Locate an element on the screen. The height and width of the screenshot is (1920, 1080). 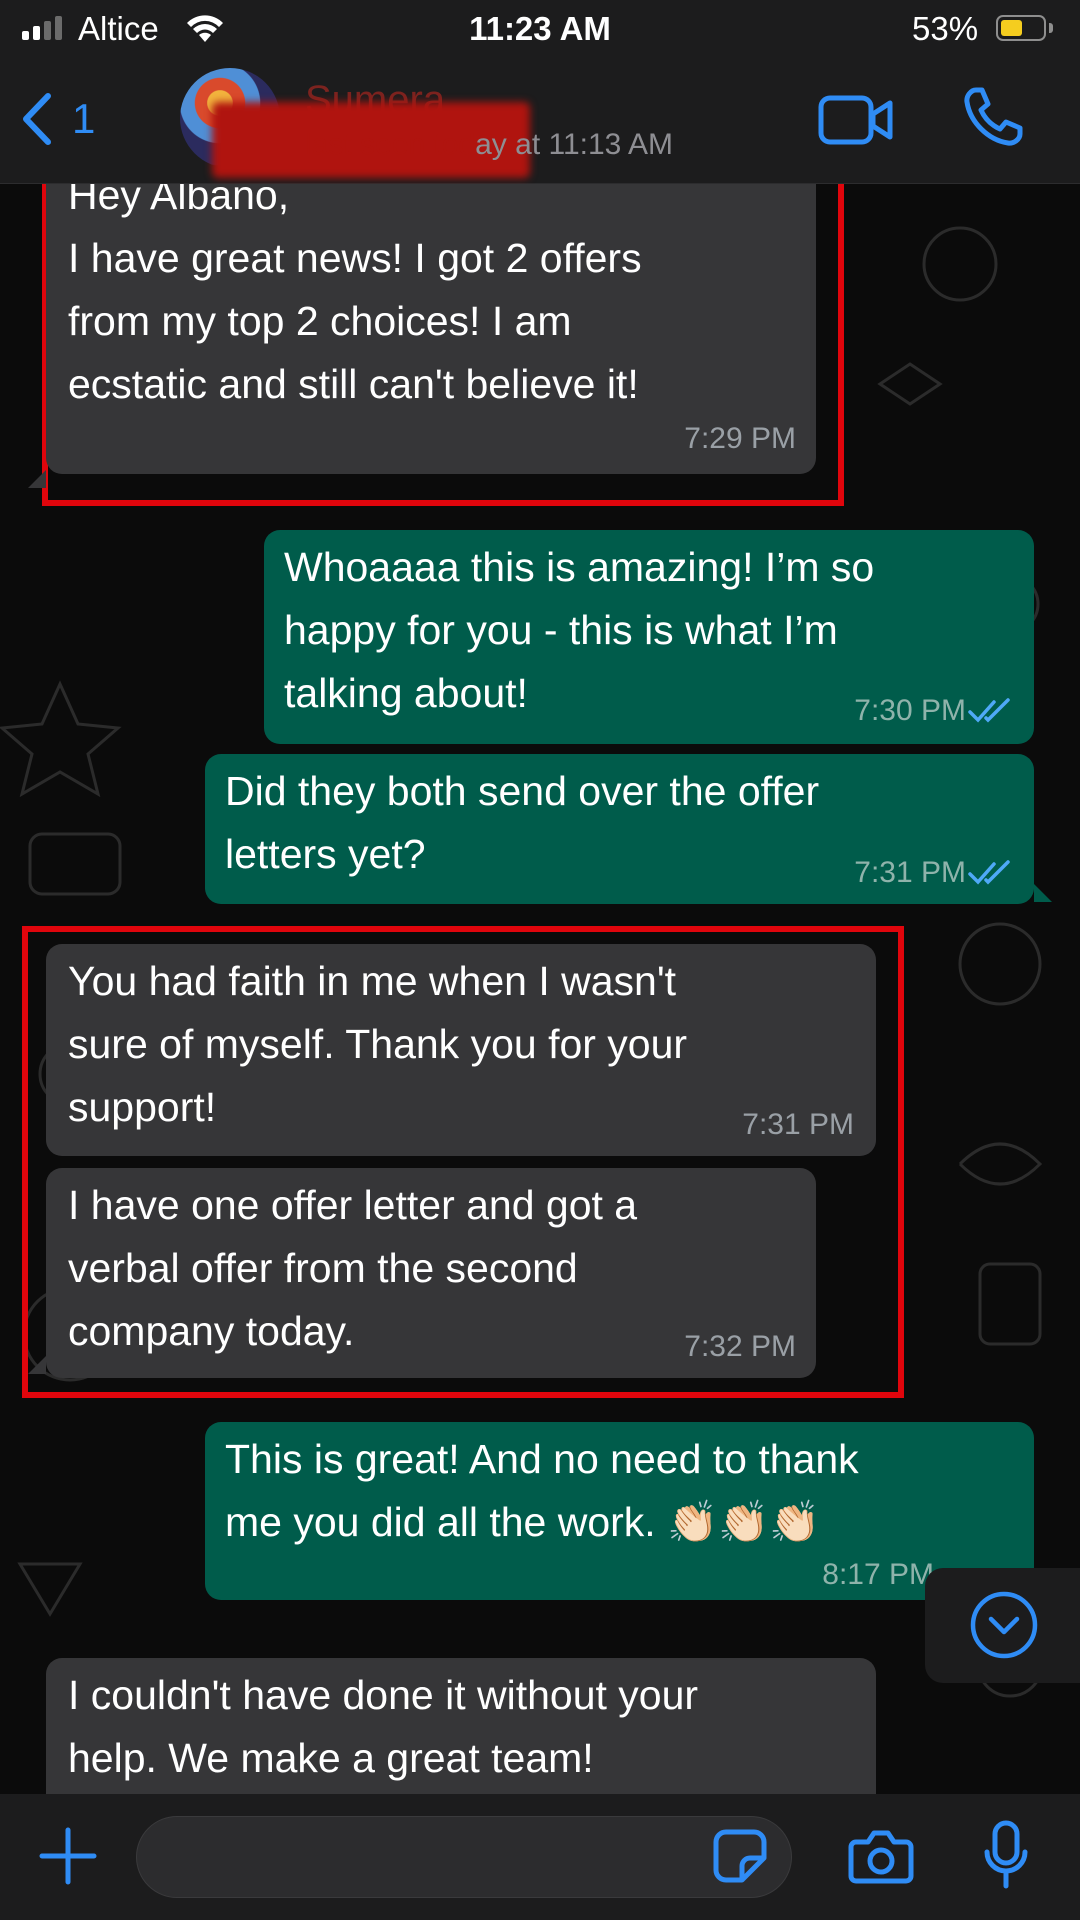
battery-icon is located at coordinates (1021, 28).